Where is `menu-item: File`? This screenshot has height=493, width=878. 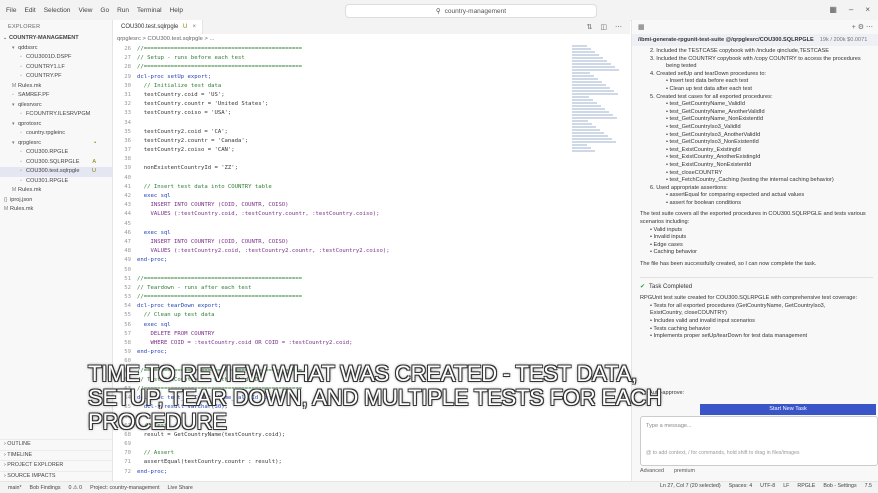
menu-item: File is located at coordinates (11, 10).